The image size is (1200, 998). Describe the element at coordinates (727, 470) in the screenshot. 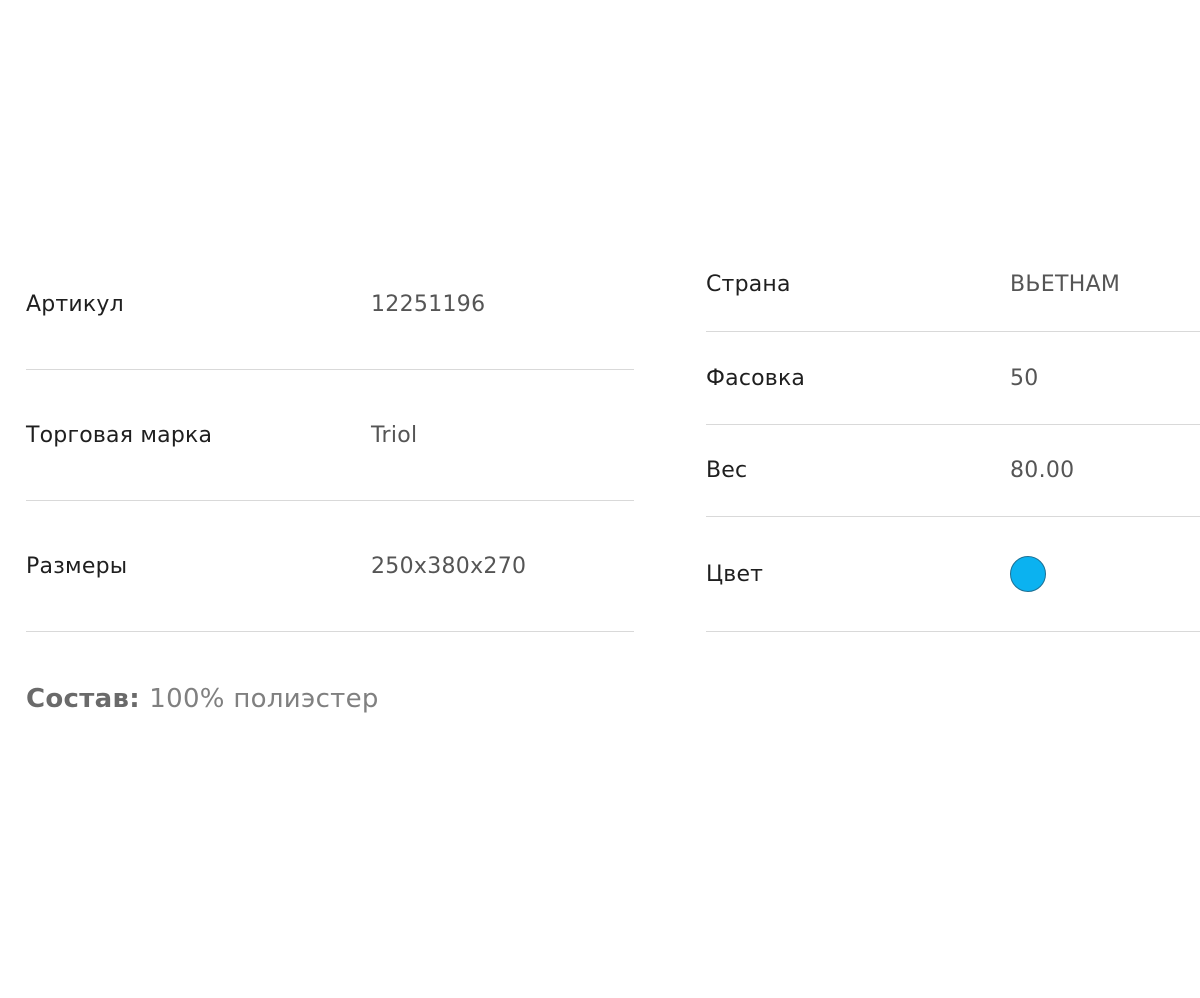

I see `spec-label: Вес` at that location.